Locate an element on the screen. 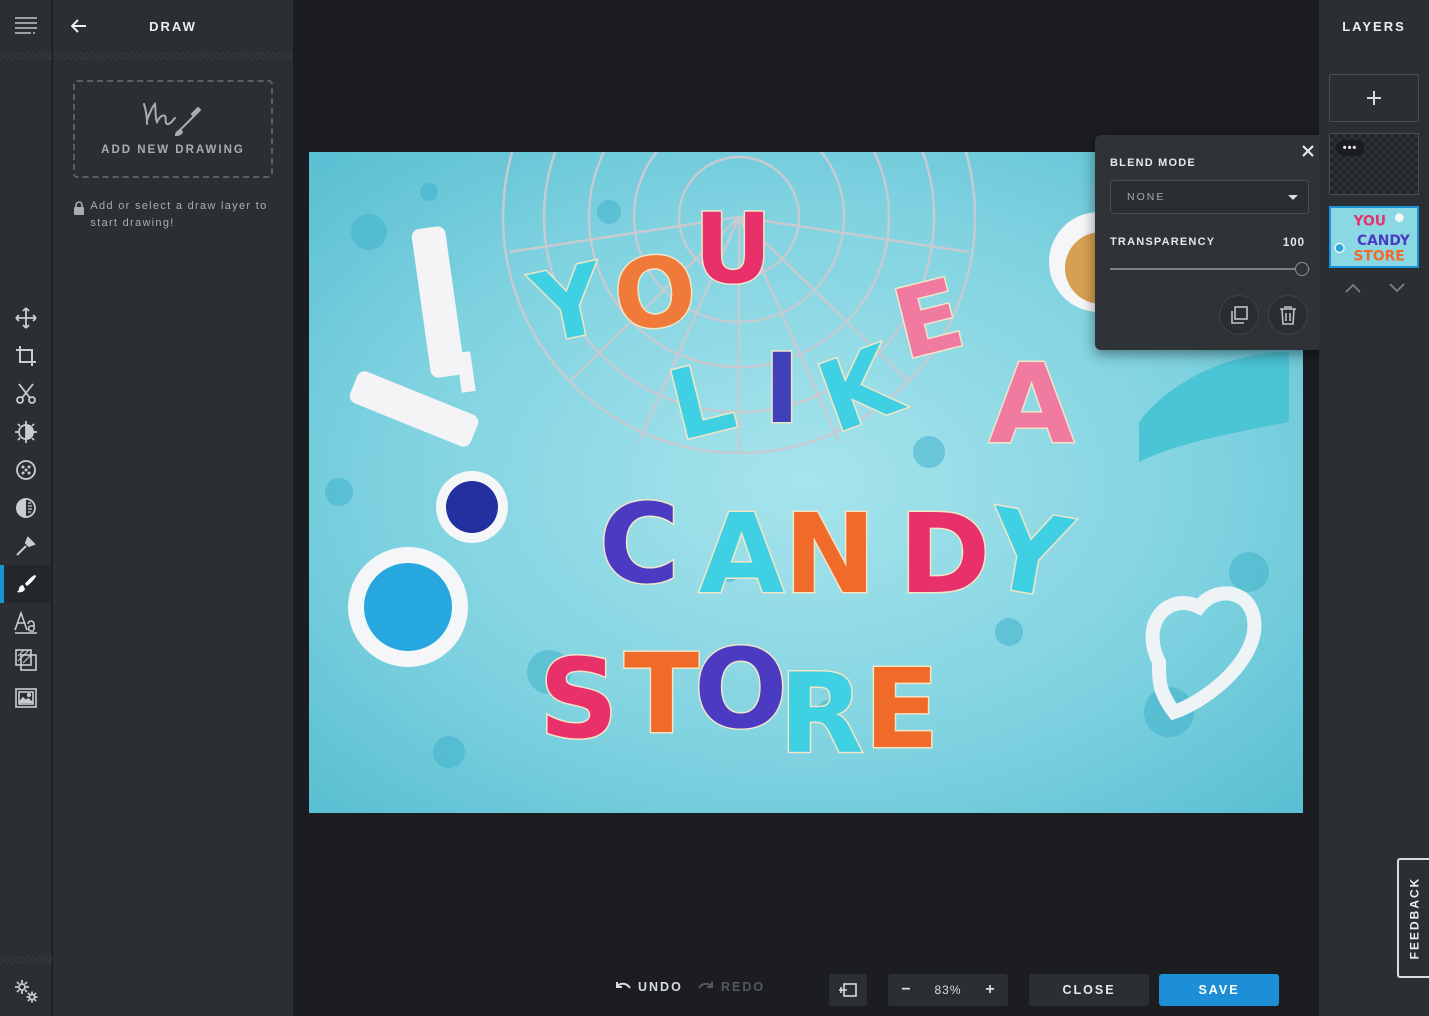 The height and width of the screenshot is (1016, 1429). undo-button: UNDO is located at coordinates (648, 987).